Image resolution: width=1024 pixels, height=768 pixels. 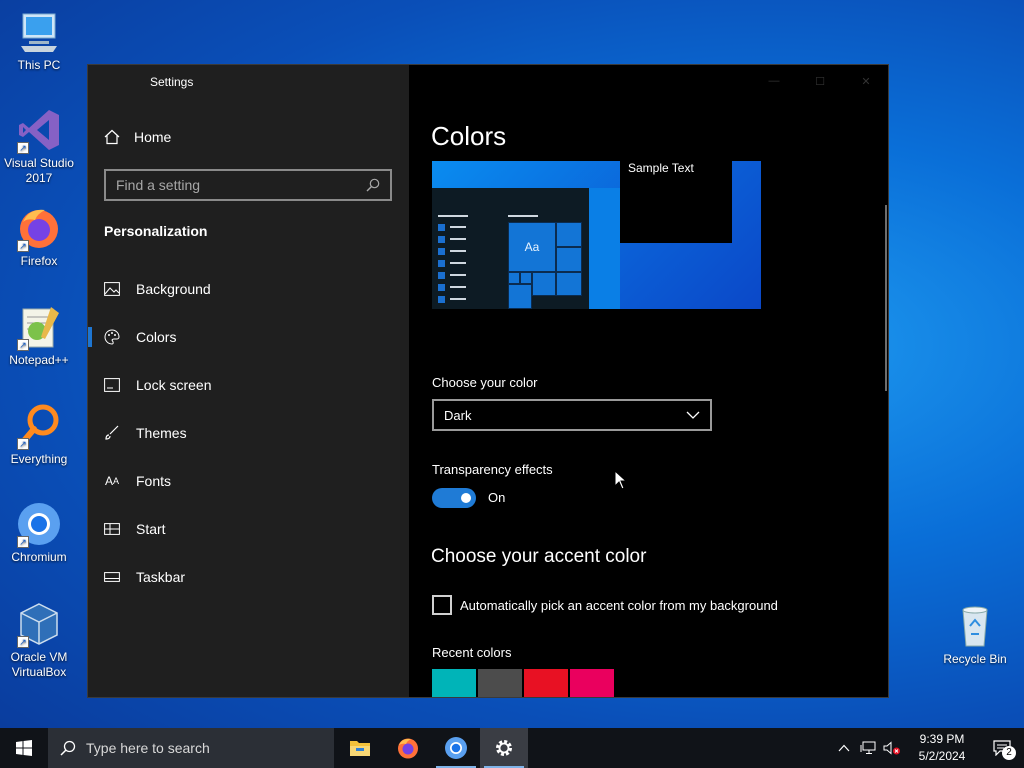 What do you see at coordinates (39, 624) in the screenshot?
I see `virtualbox-icon: ↗` at bounding box center [39, 624].